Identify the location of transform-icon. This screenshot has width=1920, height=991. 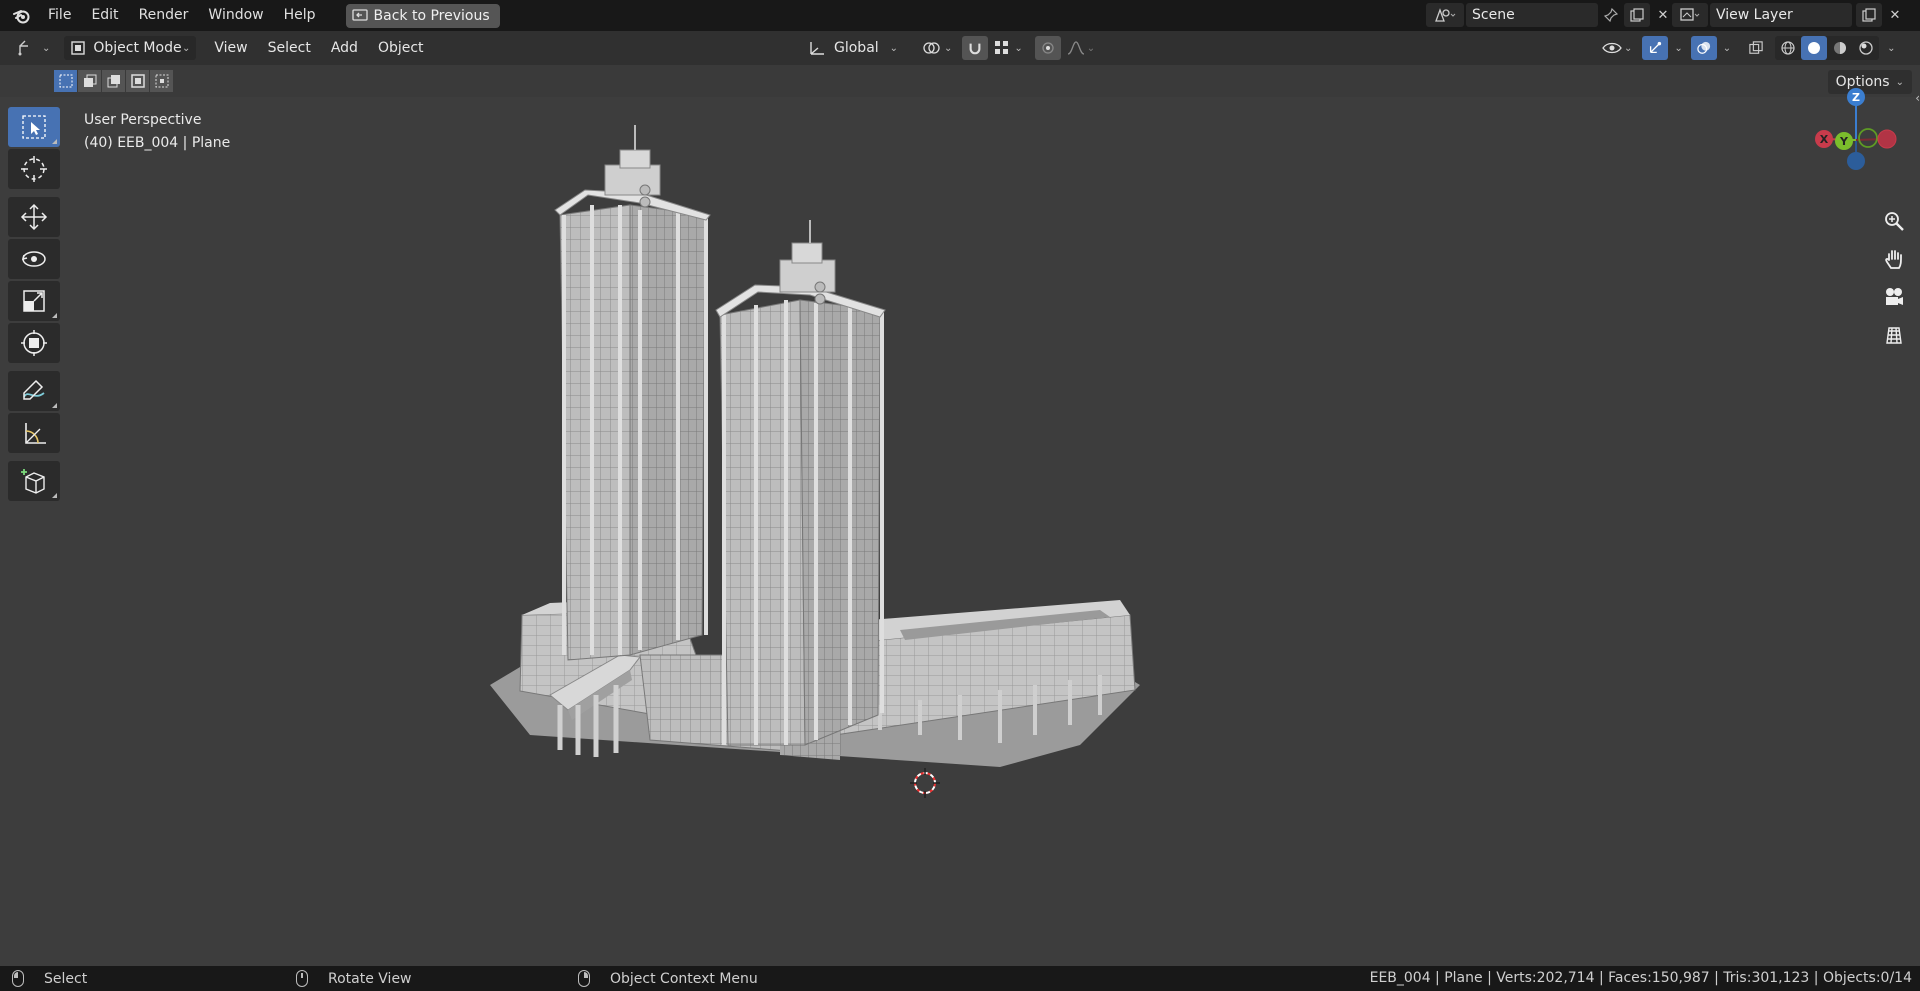
(34, 343).